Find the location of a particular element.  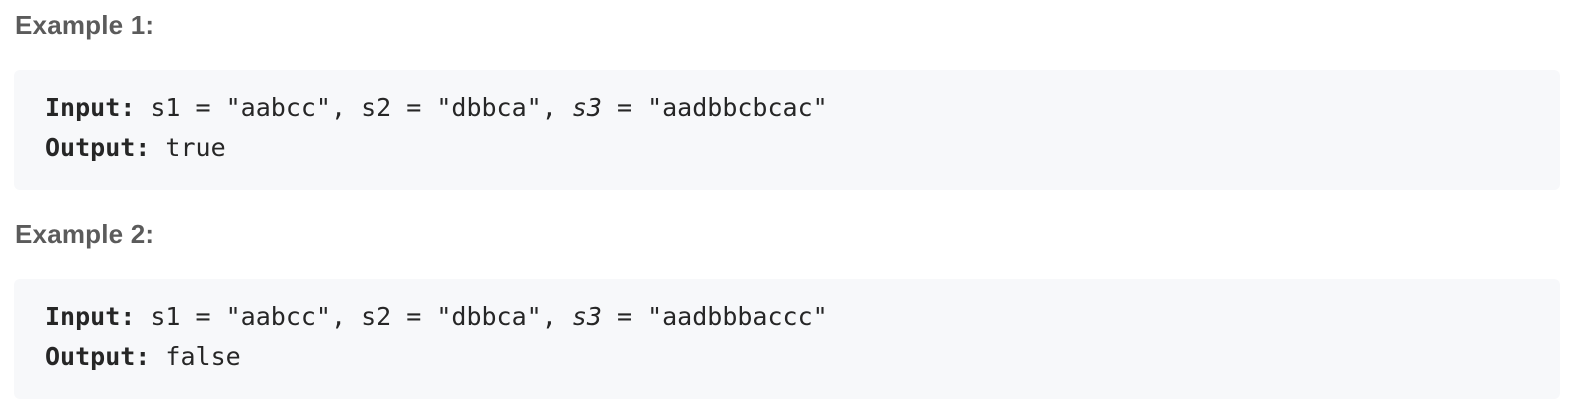

s3-value: = "aadbbbaccc" is located at coordinates (714, 316).